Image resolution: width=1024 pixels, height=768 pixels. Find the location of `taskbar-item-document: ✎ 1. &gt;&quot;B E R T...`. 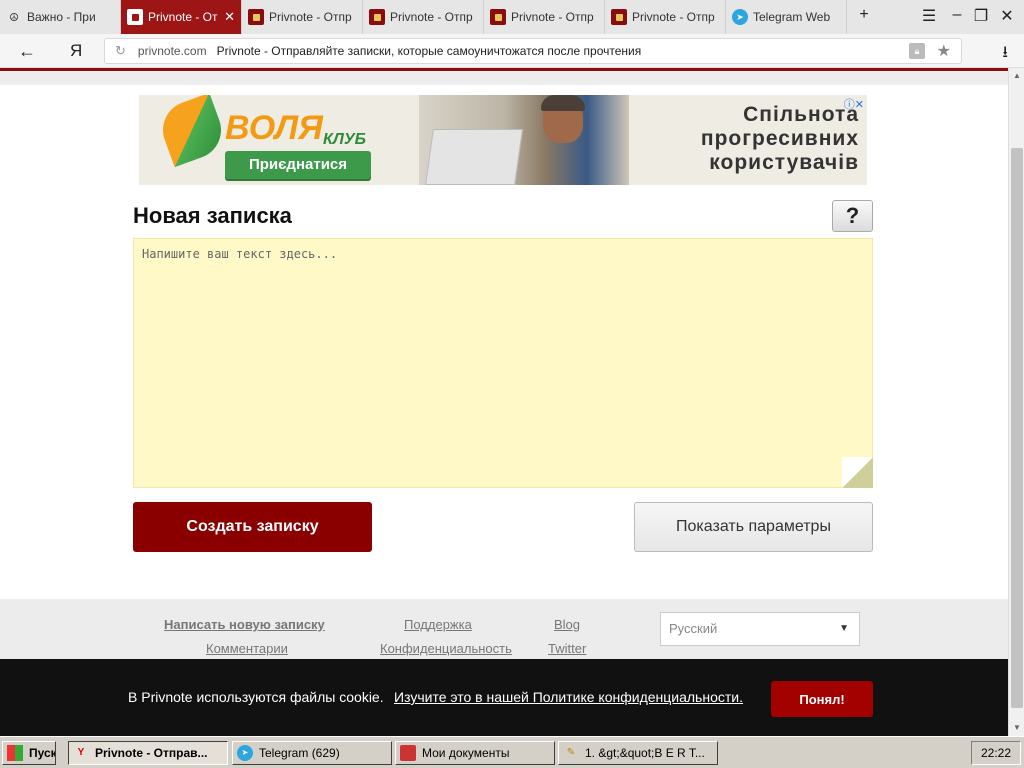

taskbar-item-document: ✎ 1. &gt;&quot;B E R T... is located at coordinates (638, 753).